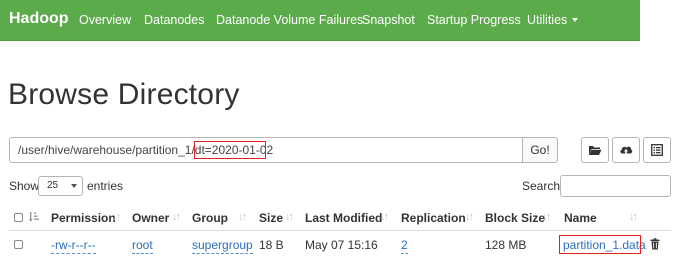 The width and height of the screenshot is (680, 258). Describe the element at coordinates (404, 246) in the screenshot. I see `replication-cell: 2` at that location.